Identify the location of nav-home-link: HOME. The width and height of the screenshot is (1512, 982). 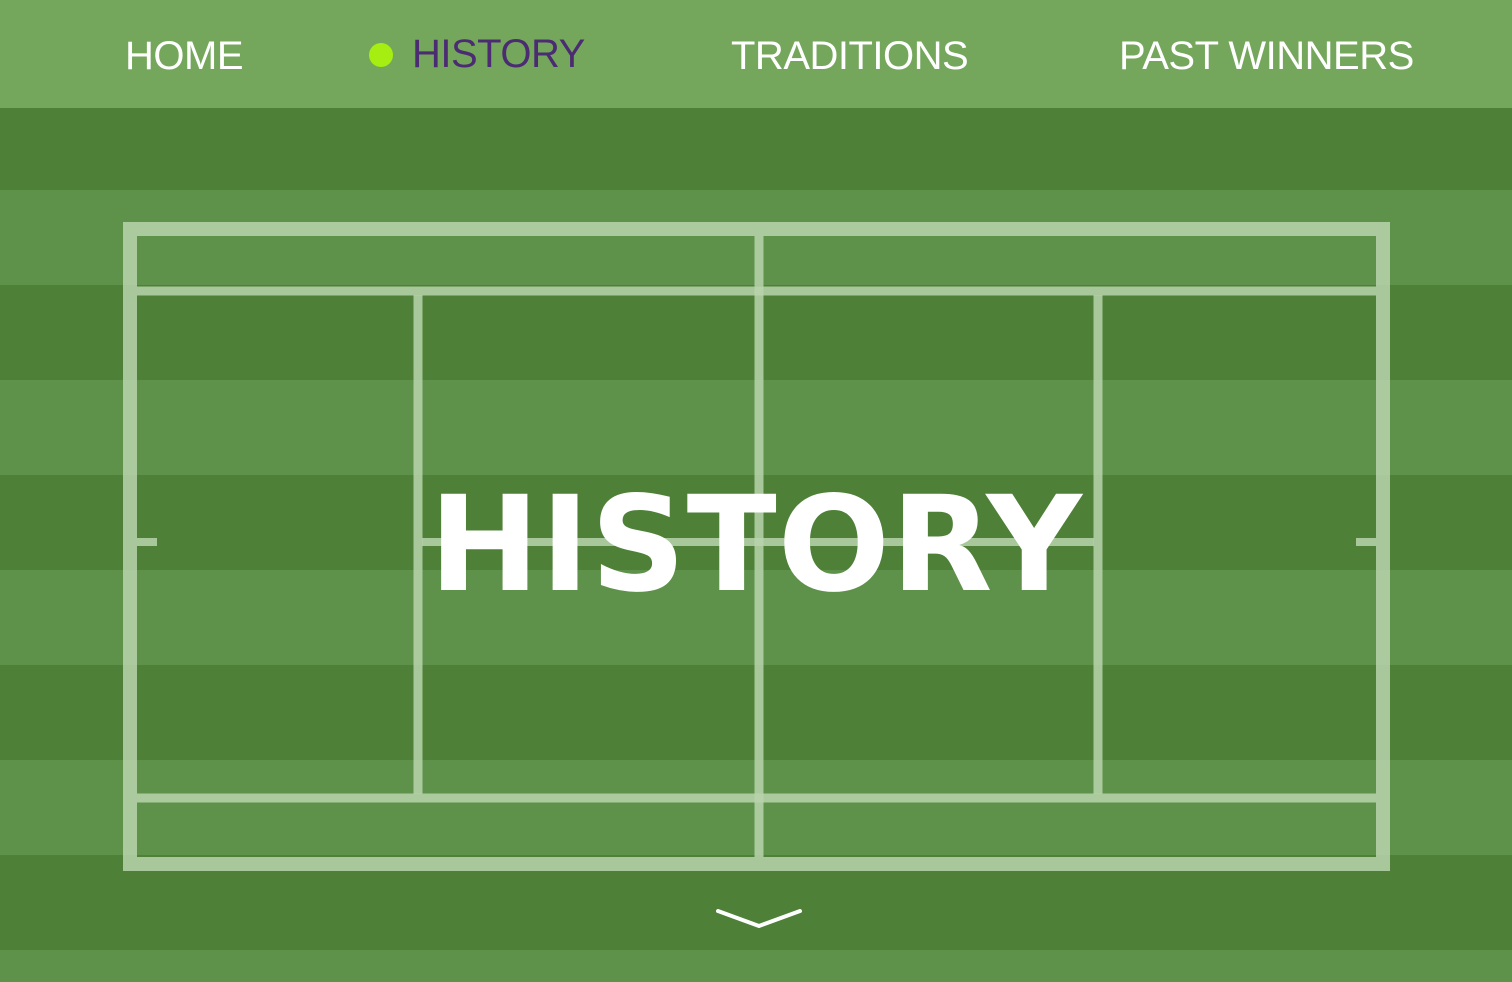
(184, 56).